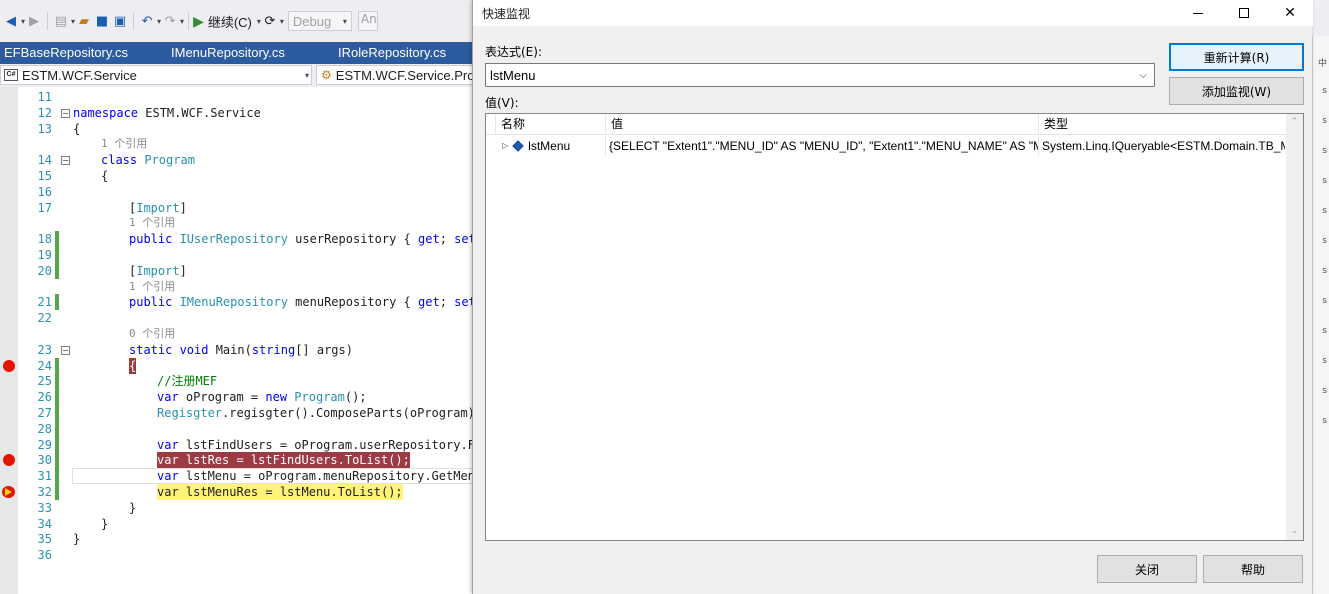  I want to click on code-line: 13 {, so click(237, 129).